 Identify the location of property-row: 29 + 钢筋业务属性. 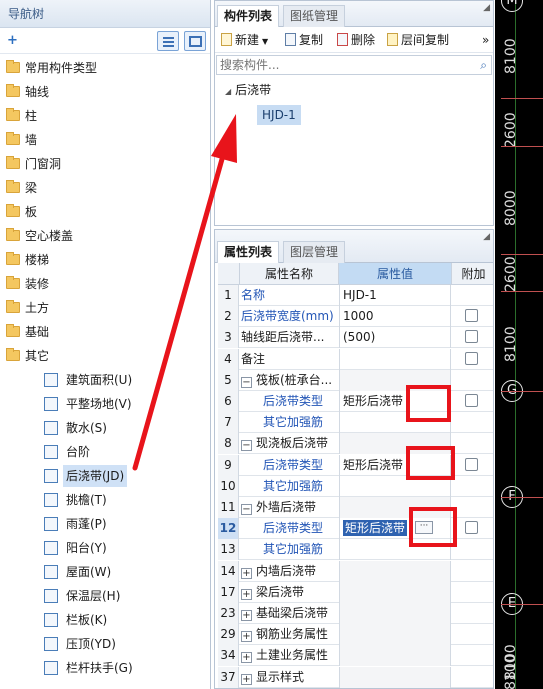
(355, 634).